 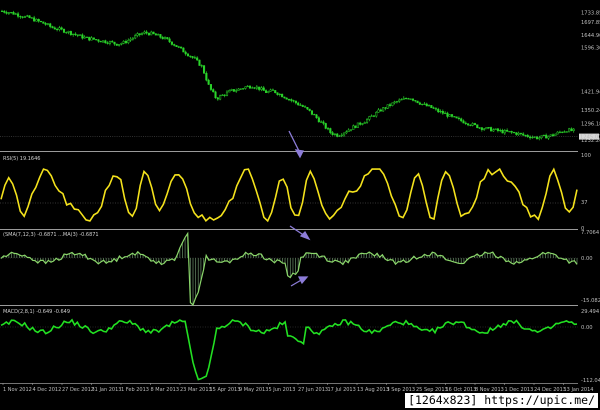 What do you see at coordinates (501, 400) in the screenshot?
I see `watermark: [1264x823] https://upic.me/` at bounding box center [501, 400].